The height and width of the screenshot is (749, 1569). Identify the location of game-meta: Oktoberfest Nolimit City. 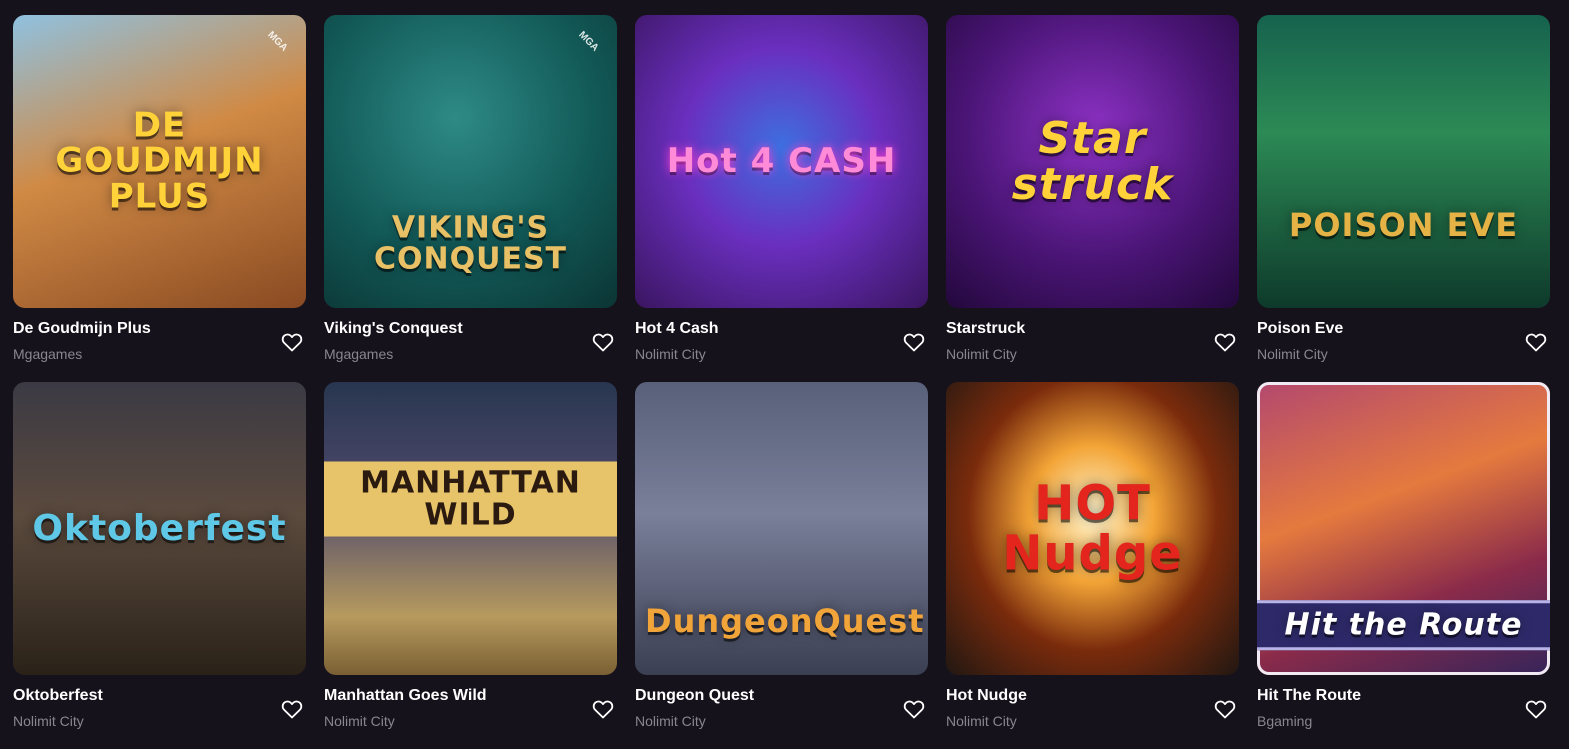
(159, 712).